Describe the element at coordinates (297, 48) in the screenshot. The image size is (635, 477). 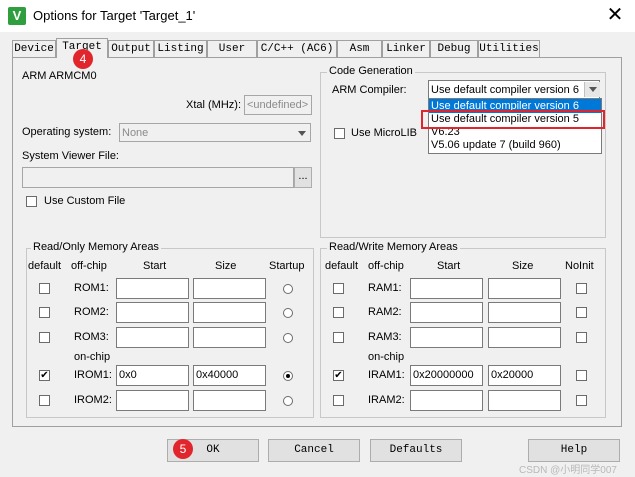
I see `tab-cpp: C/C++ (AC6)` at that location.